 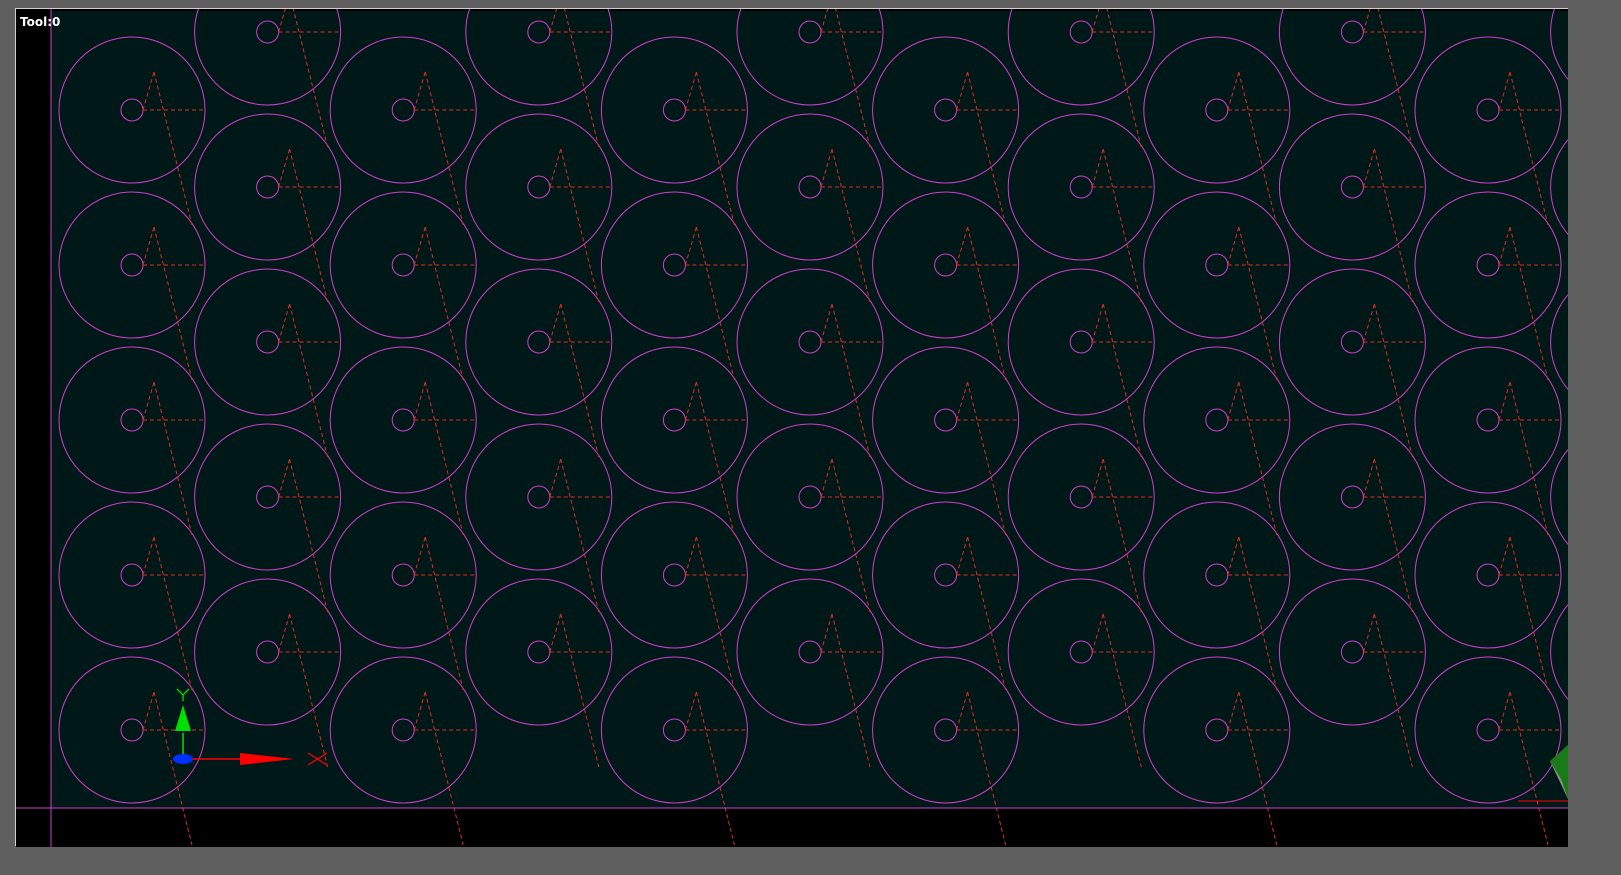 I want to click on tool-indicator: Tool:0, so click(x=40, y=22).